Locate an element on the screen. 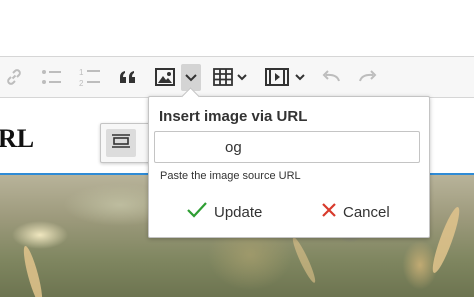  heading-text: RL is located at coordinates (17, 138).